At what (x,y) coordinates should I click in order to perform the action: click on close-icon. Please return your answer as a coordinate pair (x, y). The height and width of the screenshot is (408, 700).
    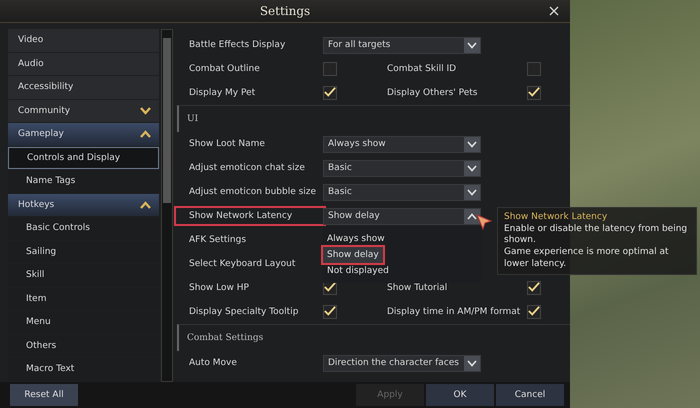
    Looking at the image, I should click on (554, 11).